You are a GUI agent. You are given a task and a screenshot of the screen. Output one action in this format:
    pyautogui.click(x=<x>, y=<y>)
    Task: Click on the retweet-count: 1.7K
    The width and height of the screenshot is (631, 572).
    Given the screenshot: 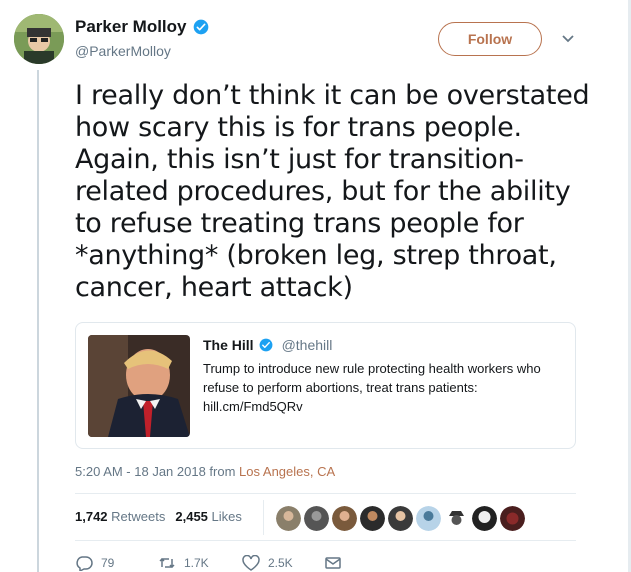 What is the action you would take?
    pyautogui.click(x=196, y=563)
    